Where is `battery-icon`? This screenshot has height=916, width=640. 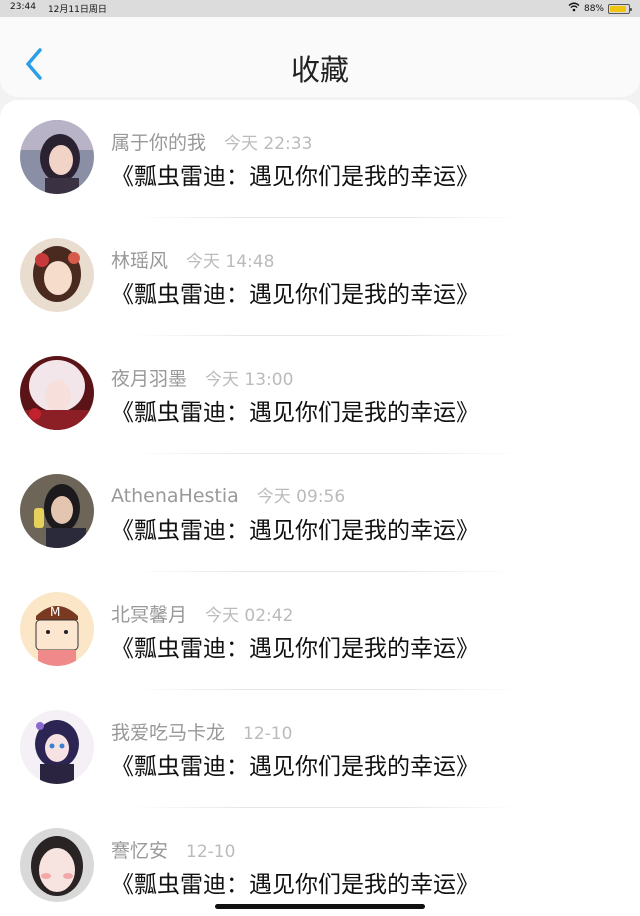 battery-icon is located at coordinates (620, 8).